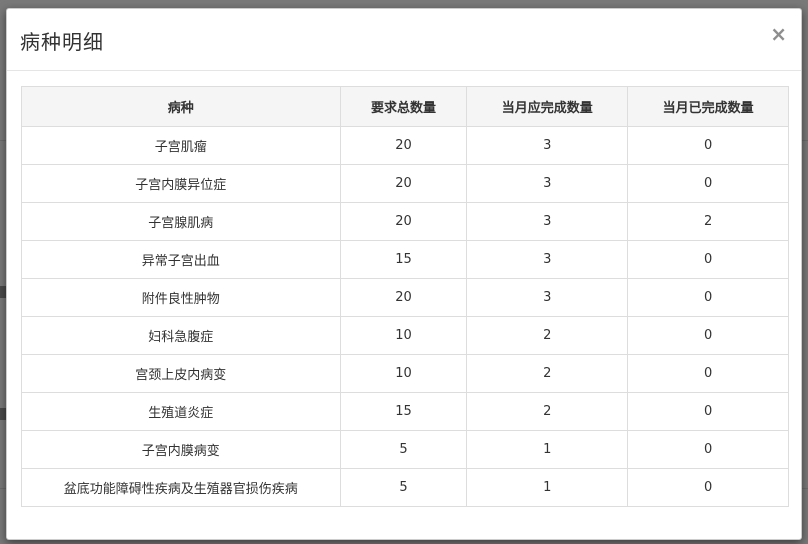 The width and height of the screenshot is (808, 544). What do you see at coordinates (404, 40) in the screenshot?
I see `modal-header: 病种明细 ×` at bounding box center [404, 40].